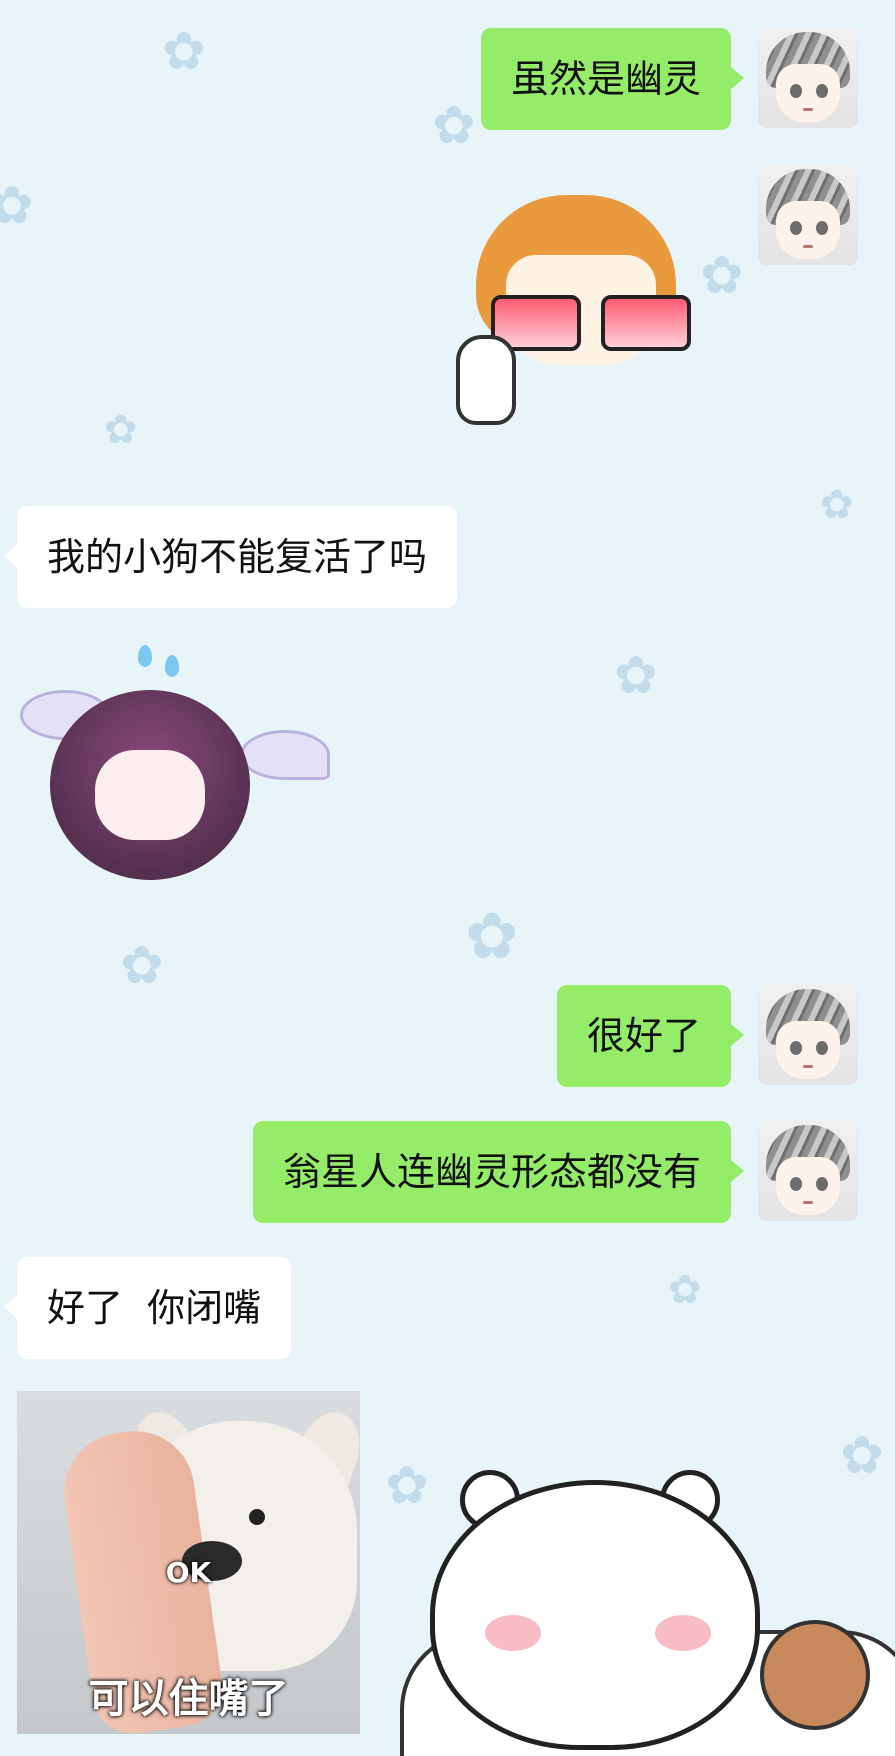 Image resolution: width=895 pixels, height=1756 pixels. What do you see at coordinates (595, 1615) in the screenshot?
I see `bear-head` at bounding box center [595, 1615].